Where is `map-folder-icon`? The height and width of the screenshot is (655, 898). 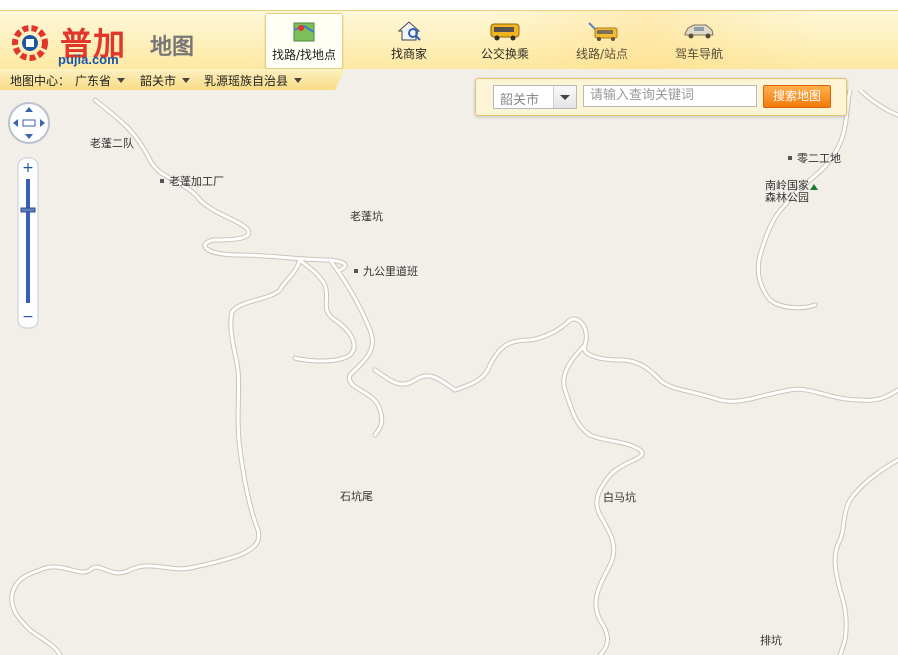
map-folder-icon is located at coordinates (304, 32).